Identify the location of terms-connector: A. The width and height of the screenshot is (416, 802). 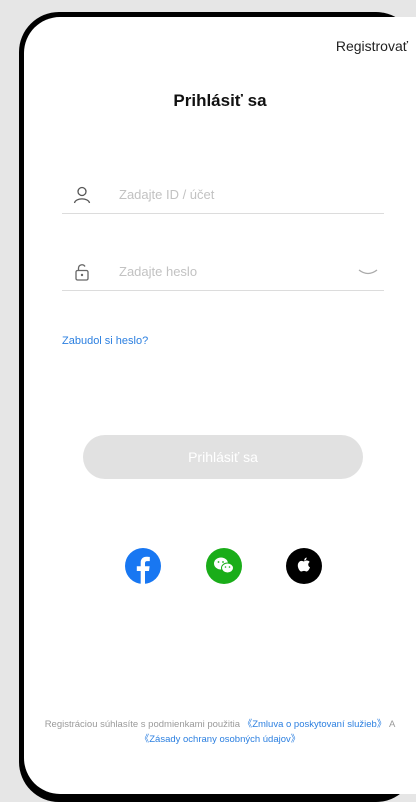
(391, 724).